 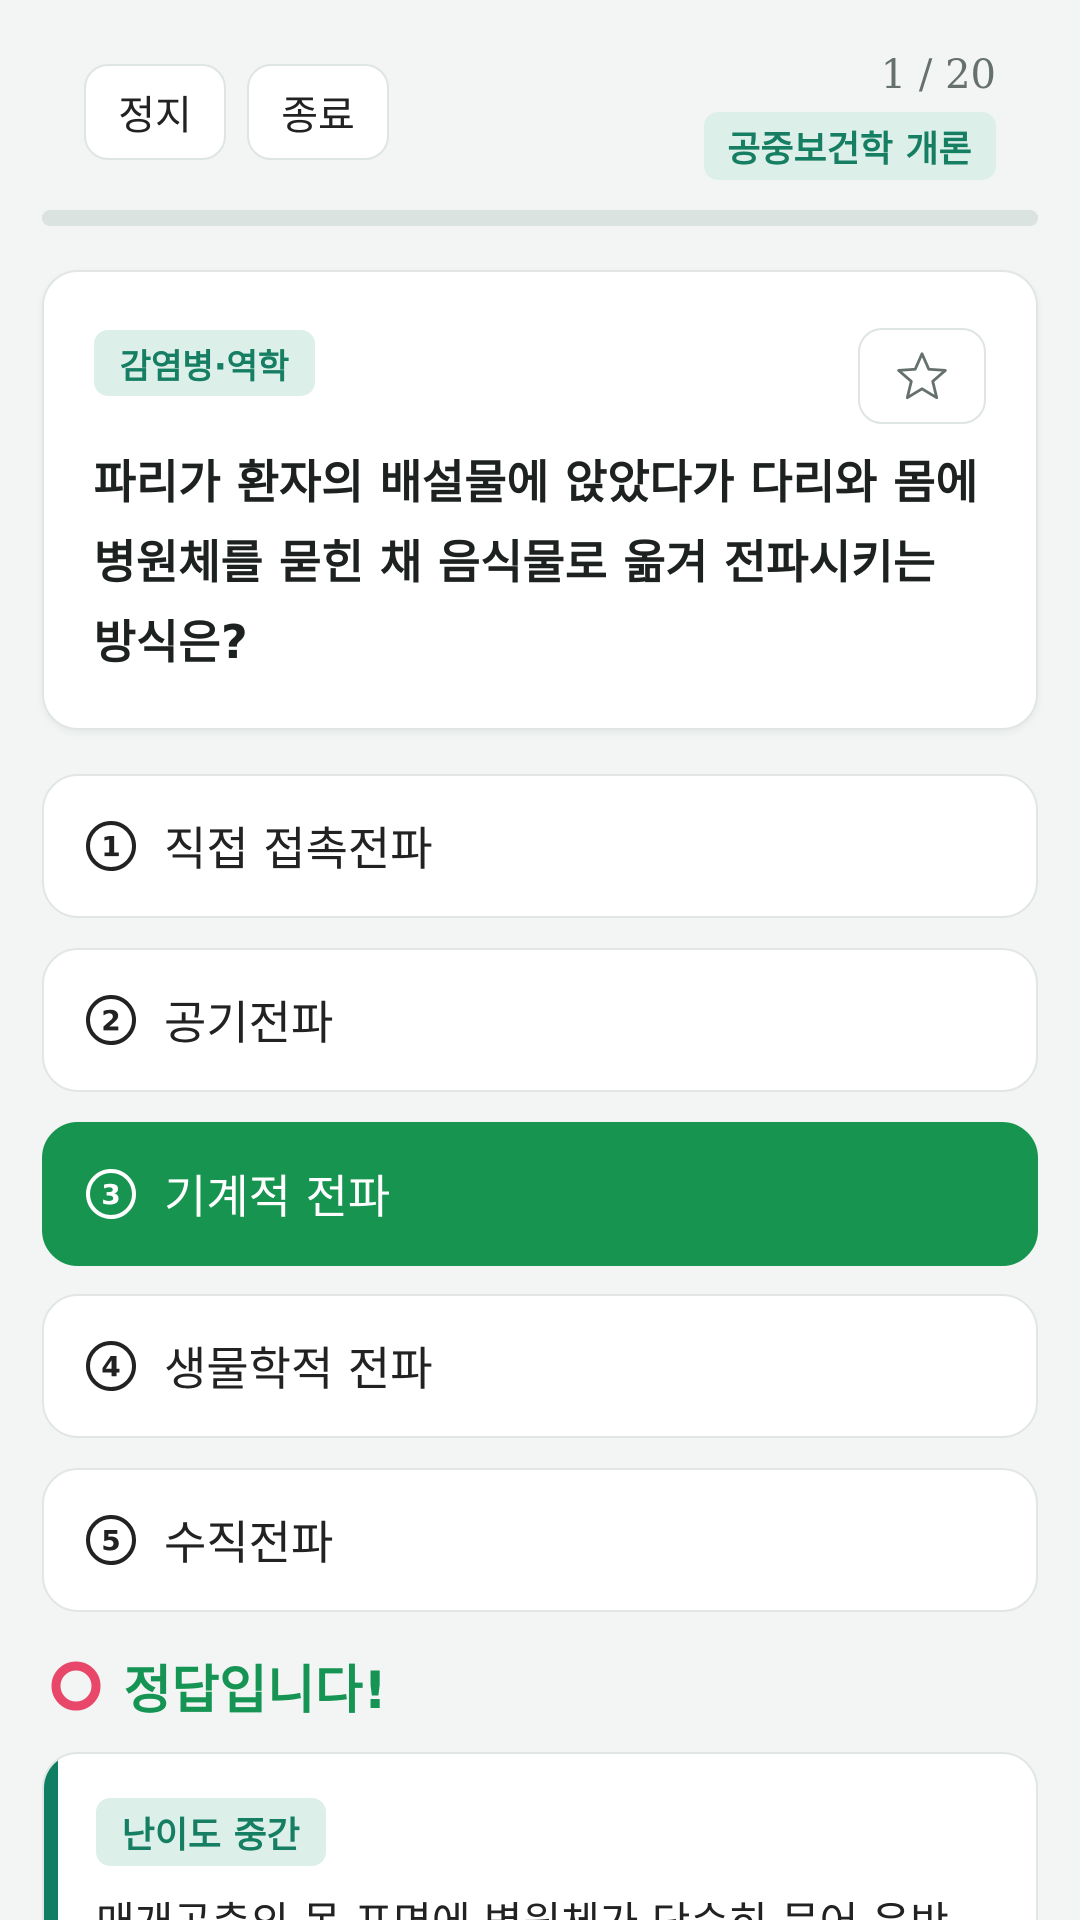 I want to click on explanation-card: 난이도 중간 매개곤충의 몸 표면에 병원체가 단순히 묻어 운반, so click(x=540, y=1836).